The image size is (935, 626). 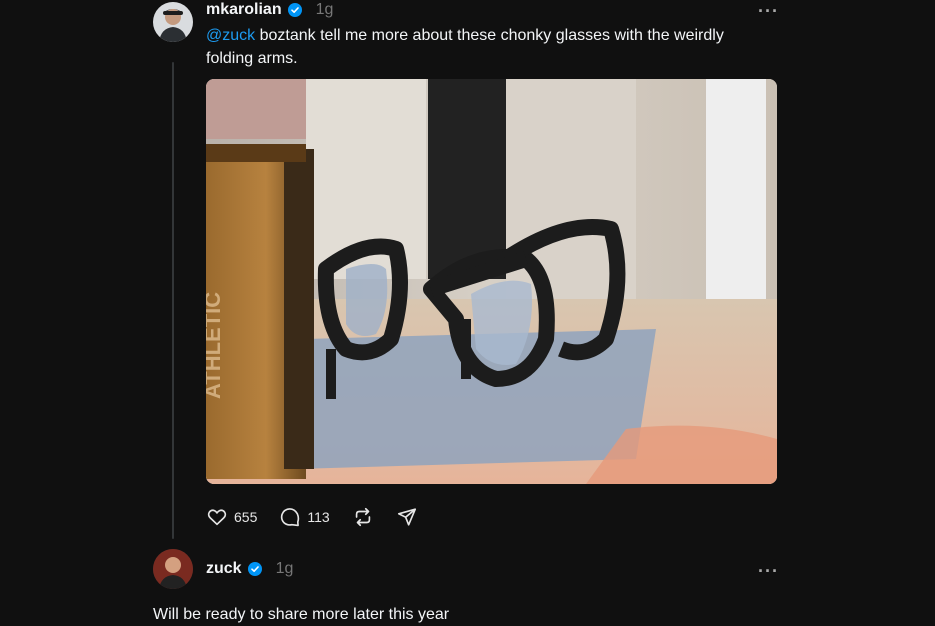 I want to click on comment-button: 113, so click(x=304, y=517).